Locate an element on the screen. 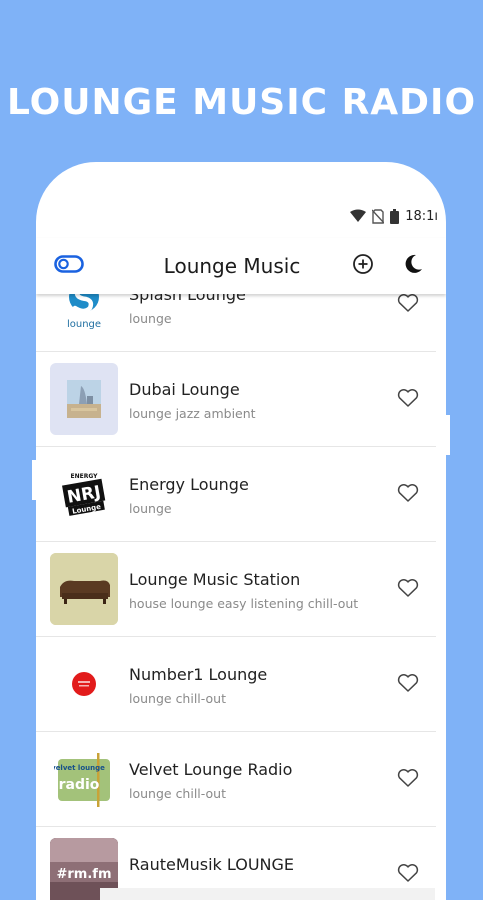  station-name: Splash Lounge is located at coordinates (187, 299).